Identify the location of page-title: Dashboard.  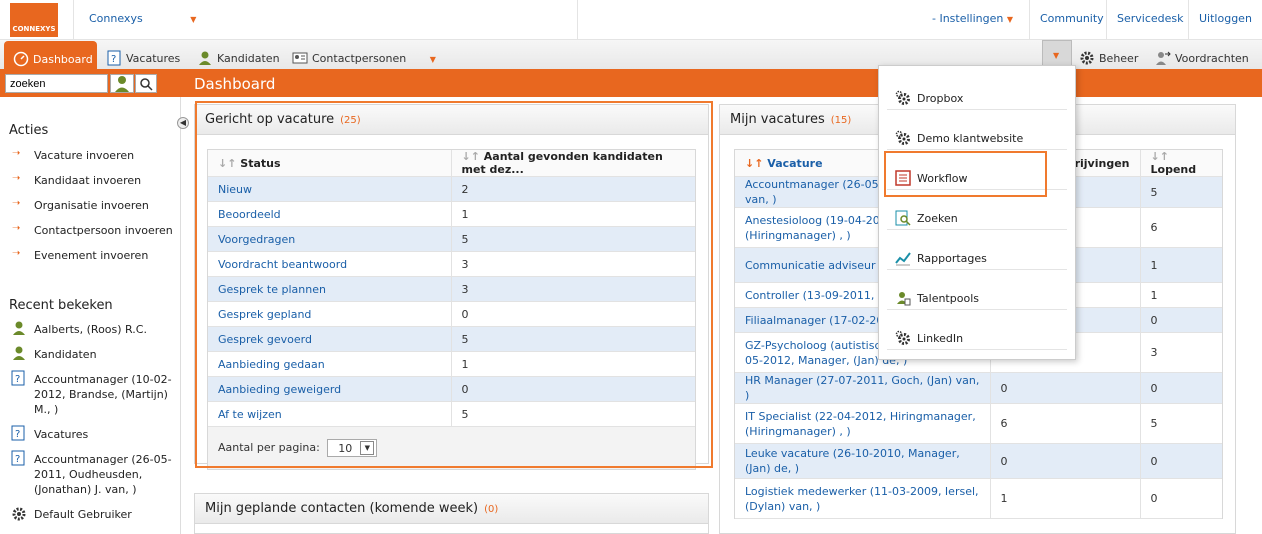
(235, 84).